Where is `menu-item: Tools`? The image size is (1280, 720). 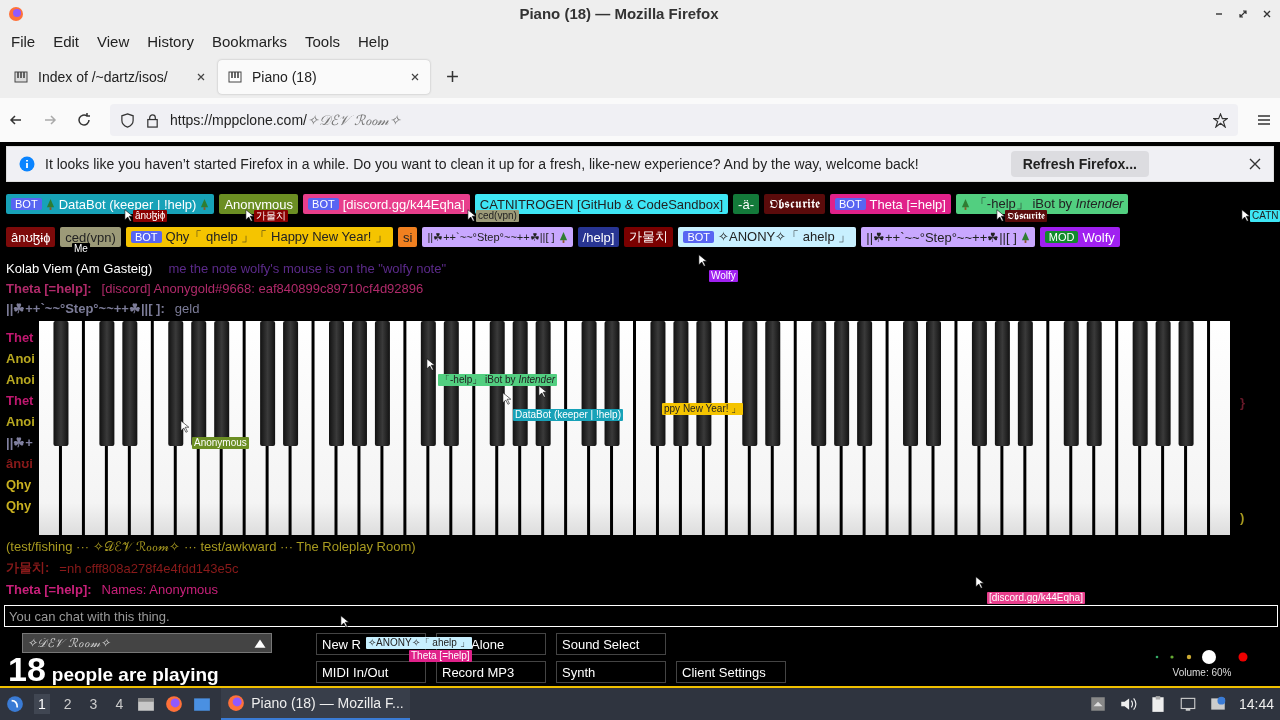
menu-item: Tools is located at coordinates (322, 41).